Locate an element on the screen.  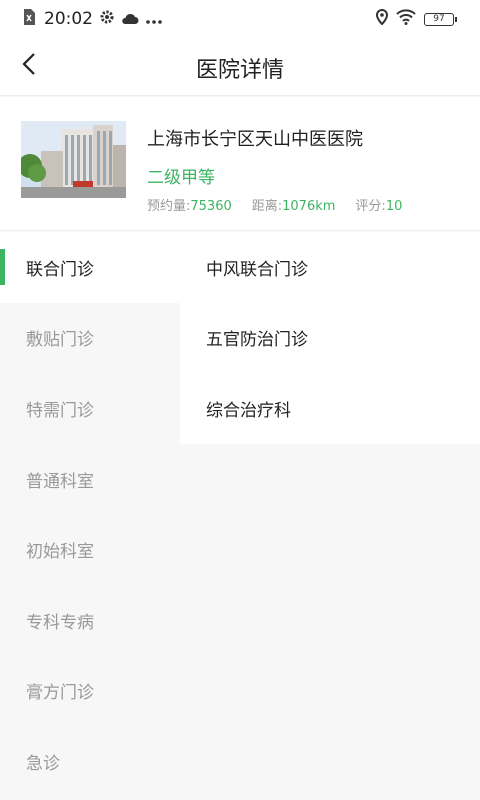
department-item: 五官防治门诊 is located at coordinates (330, 338).